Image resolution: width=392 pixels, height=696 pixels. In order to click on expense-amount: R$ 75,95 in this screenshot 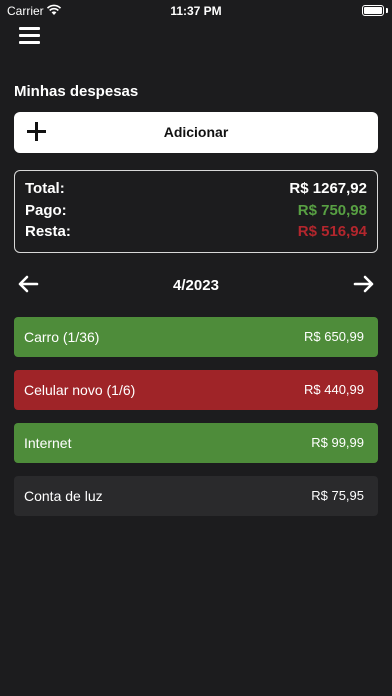, I will do `click(337, 495)`.